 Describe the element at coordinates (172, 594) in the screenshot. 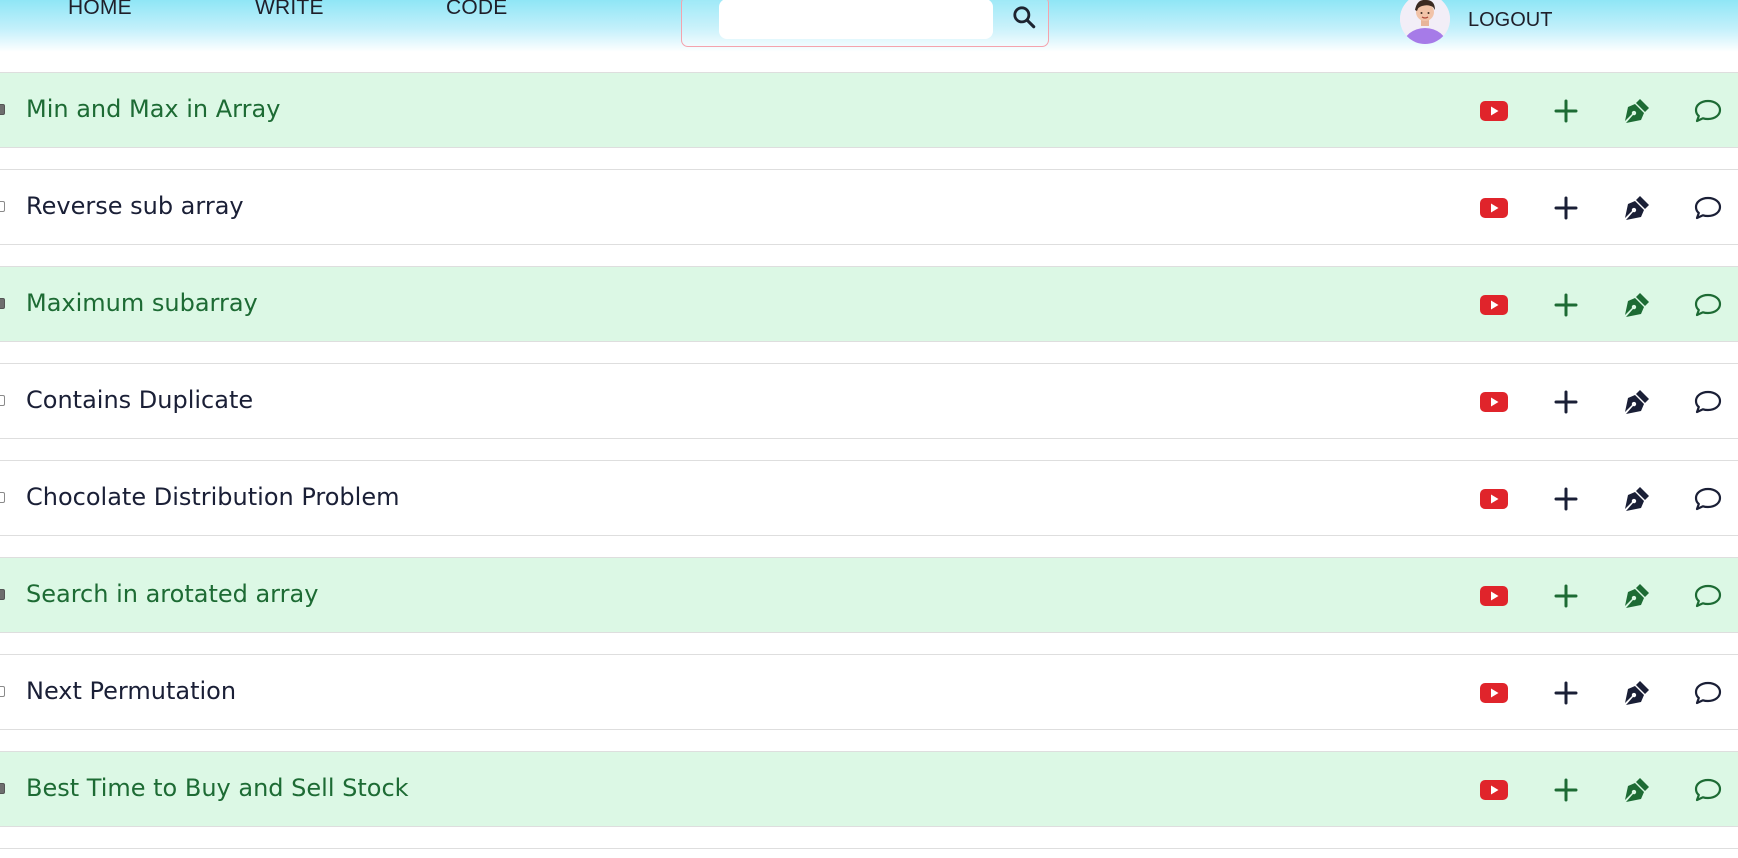

I see `problem-title: Search in arotated array` at that location.